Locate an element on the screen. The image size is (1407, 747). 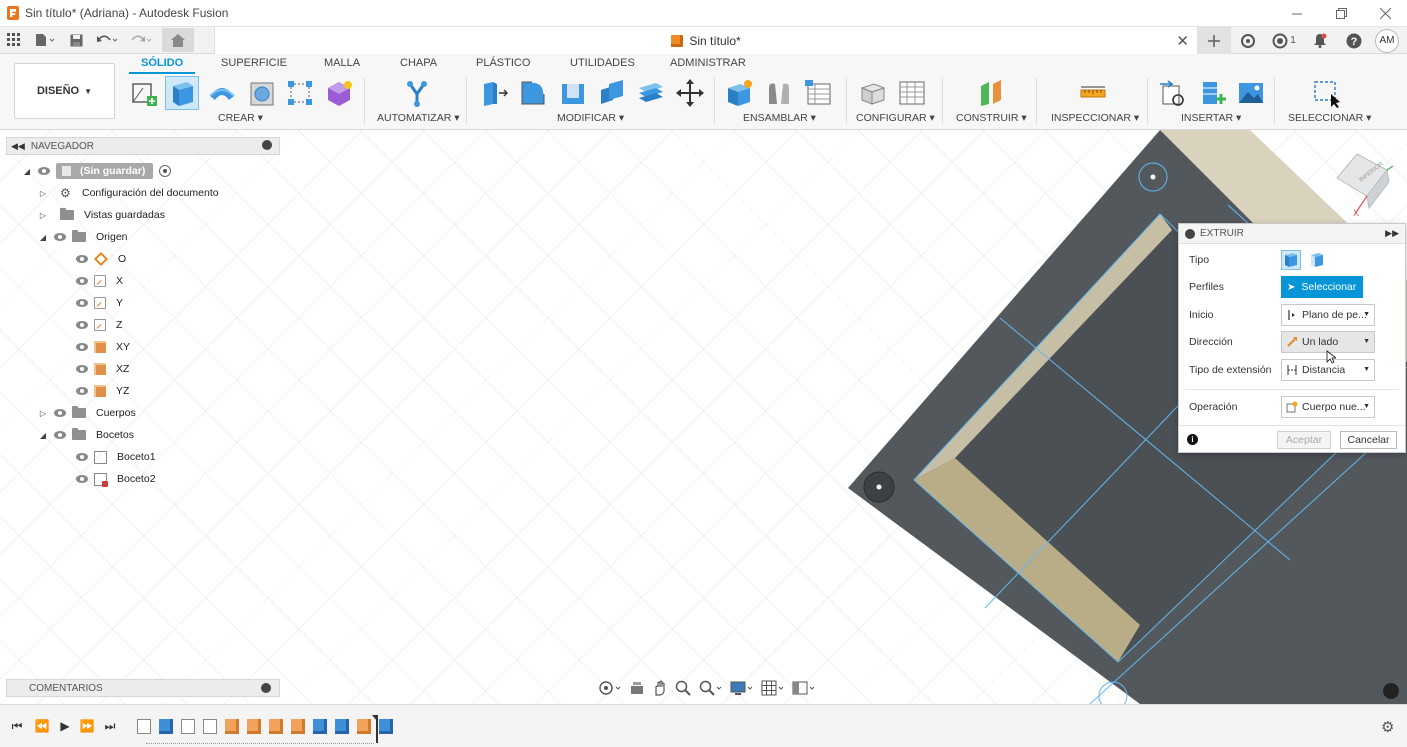
tab-superficie: SUPERFICIE is located at coordinates (254, 63).